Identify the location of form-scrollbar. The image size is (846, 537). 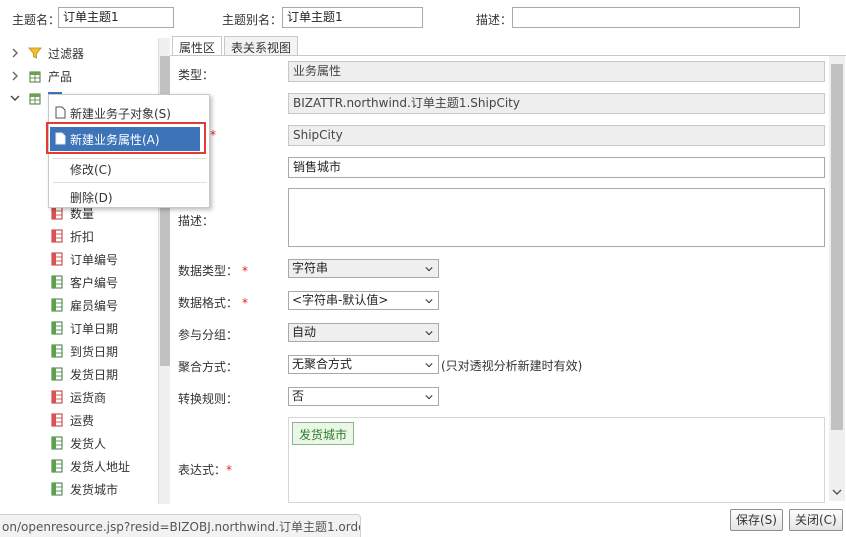
(837, 278).